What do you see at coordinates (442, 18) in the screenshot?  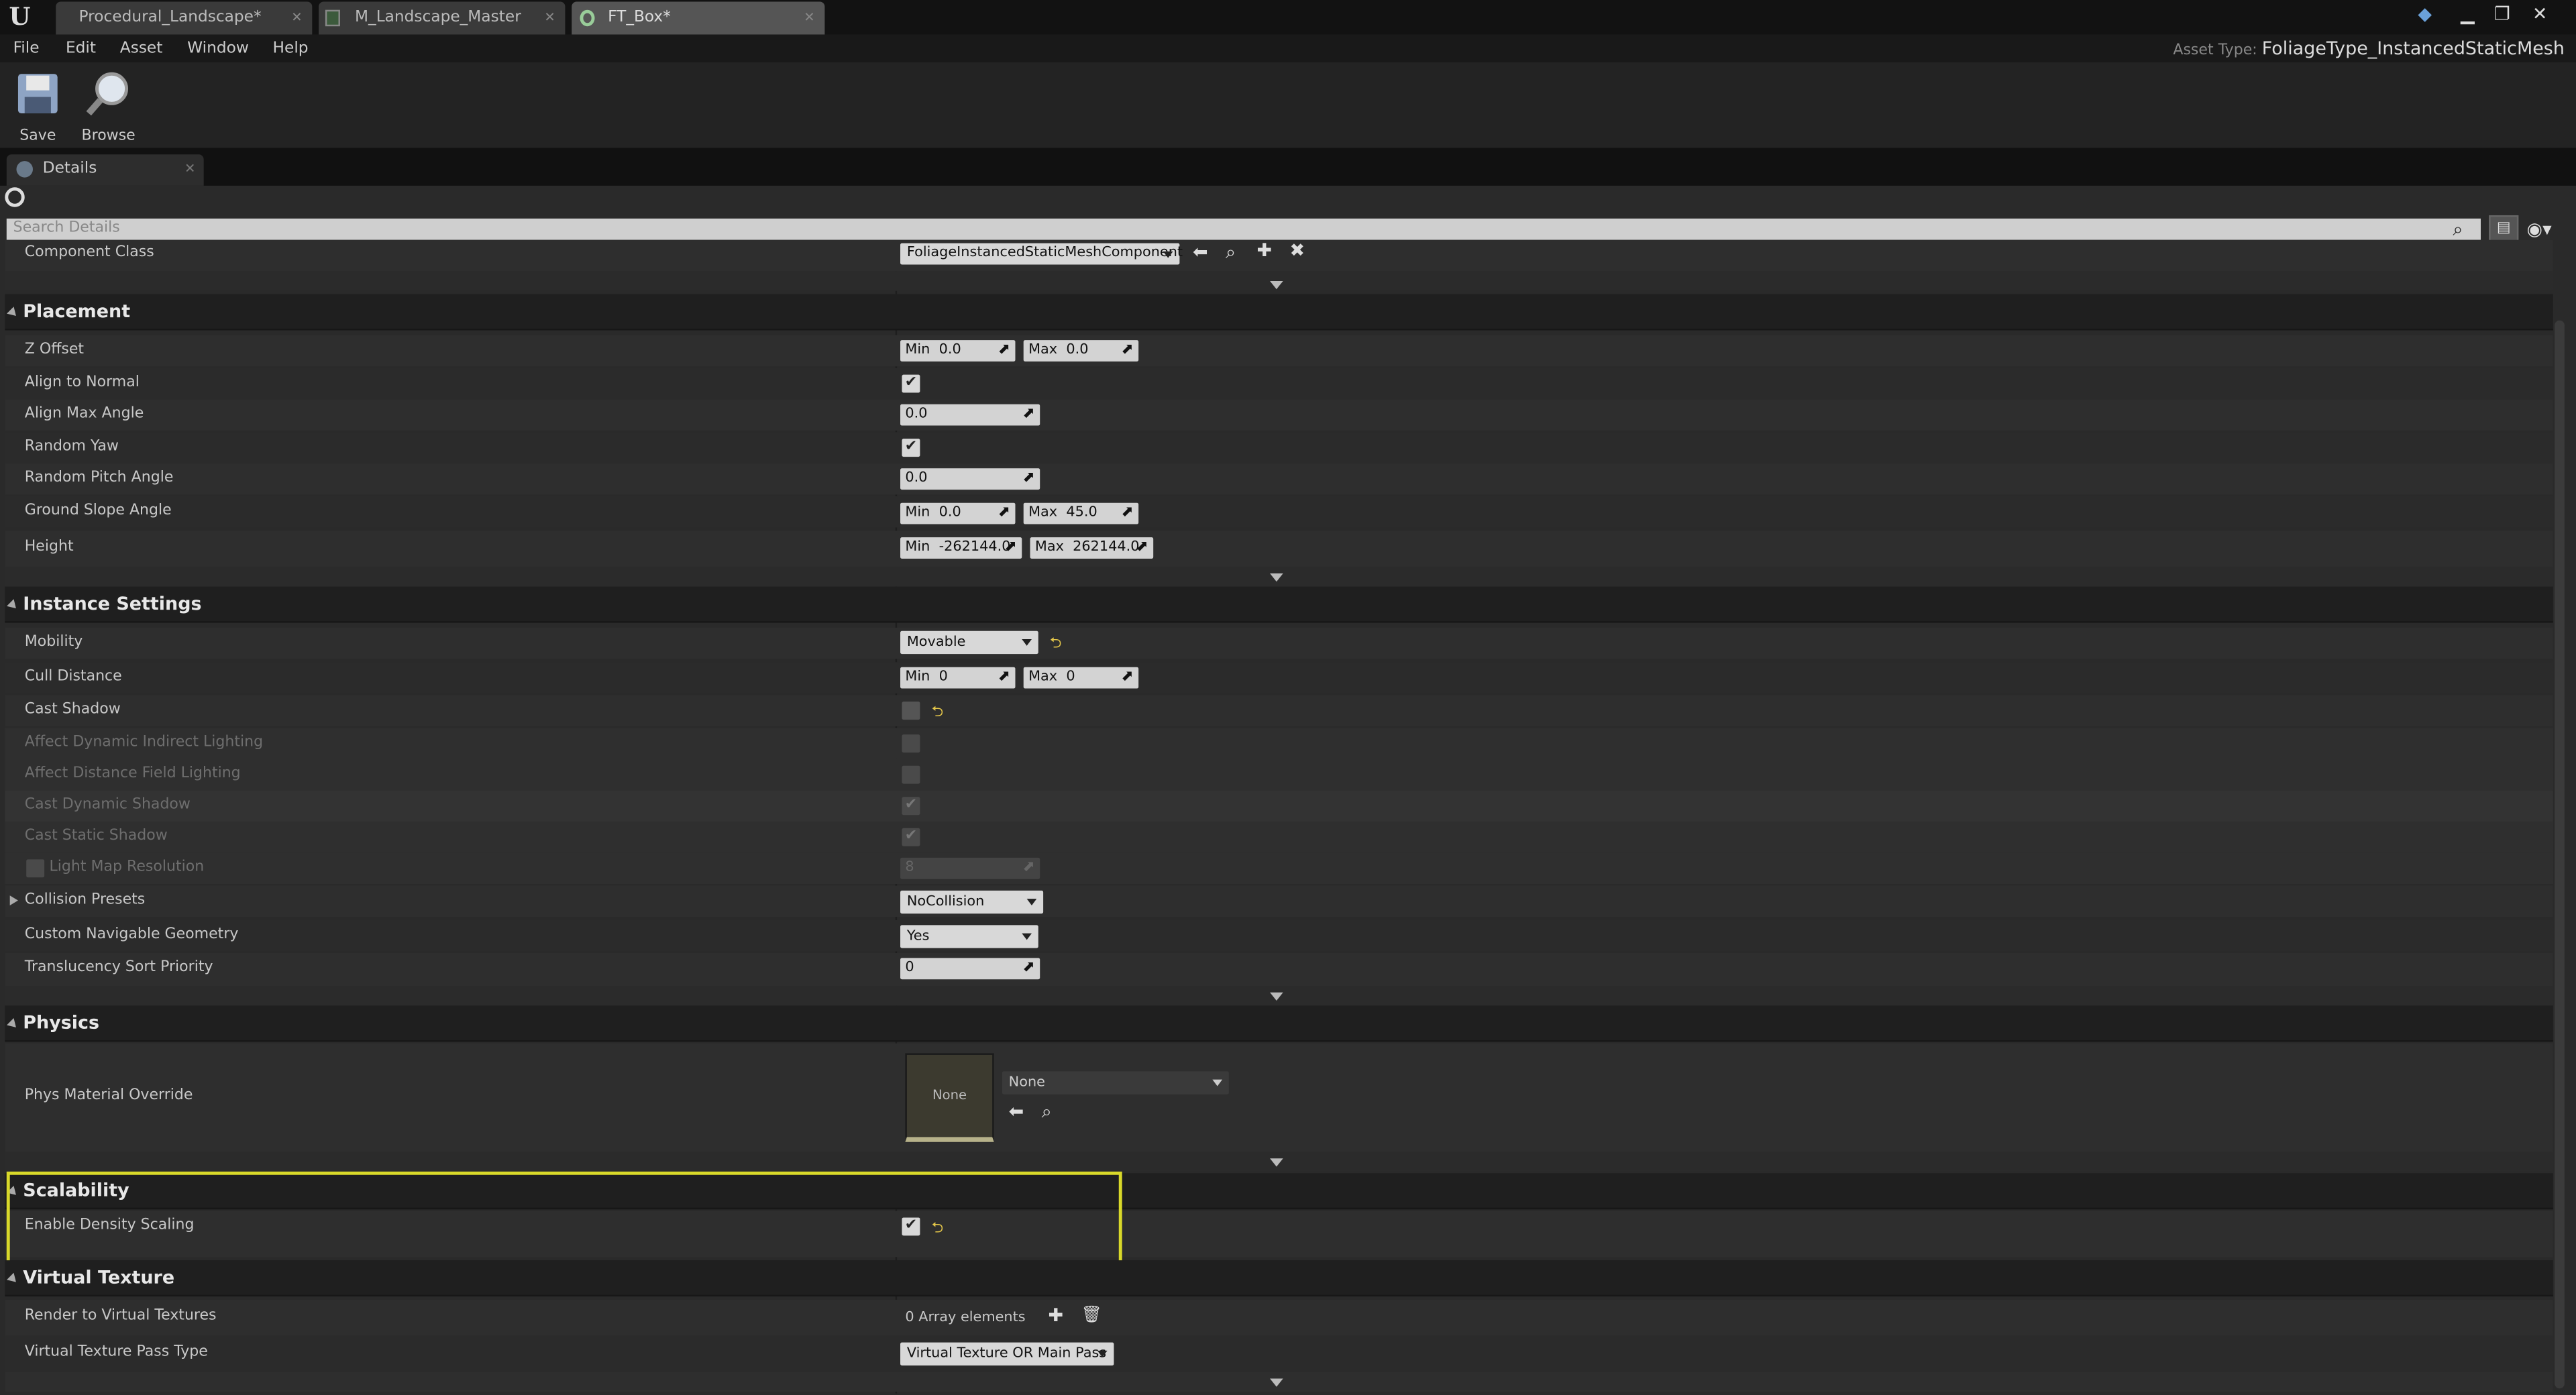 I see `tab-m-landscape-master: M_Landscape_Master ✕` at bounding box center [442, 18].